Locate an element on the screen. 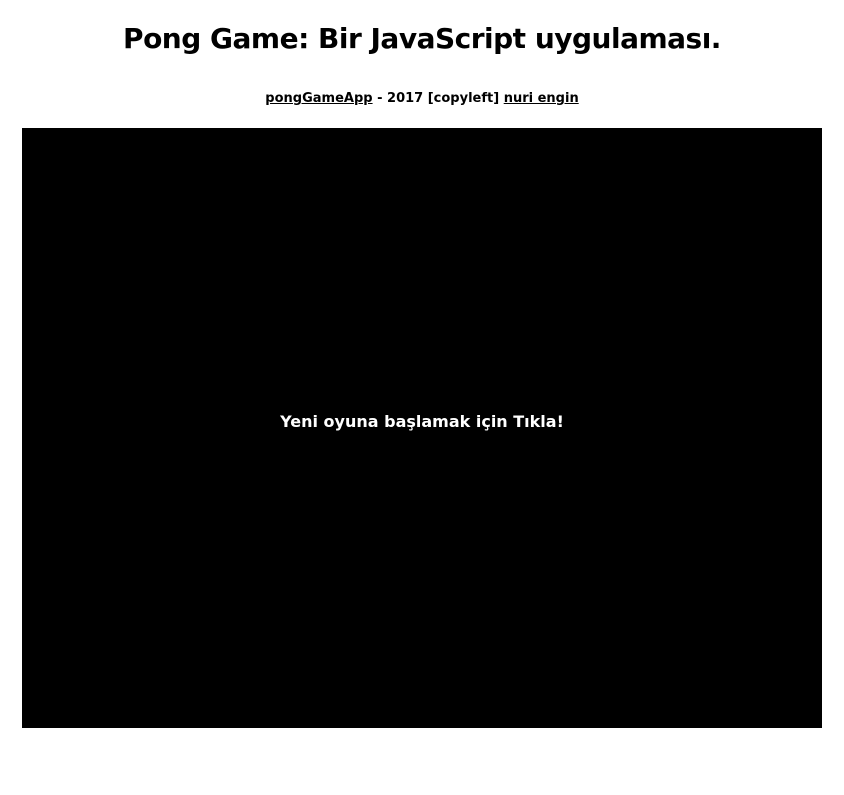  app-link: pongGameApp is located at coordinates (318, 98).